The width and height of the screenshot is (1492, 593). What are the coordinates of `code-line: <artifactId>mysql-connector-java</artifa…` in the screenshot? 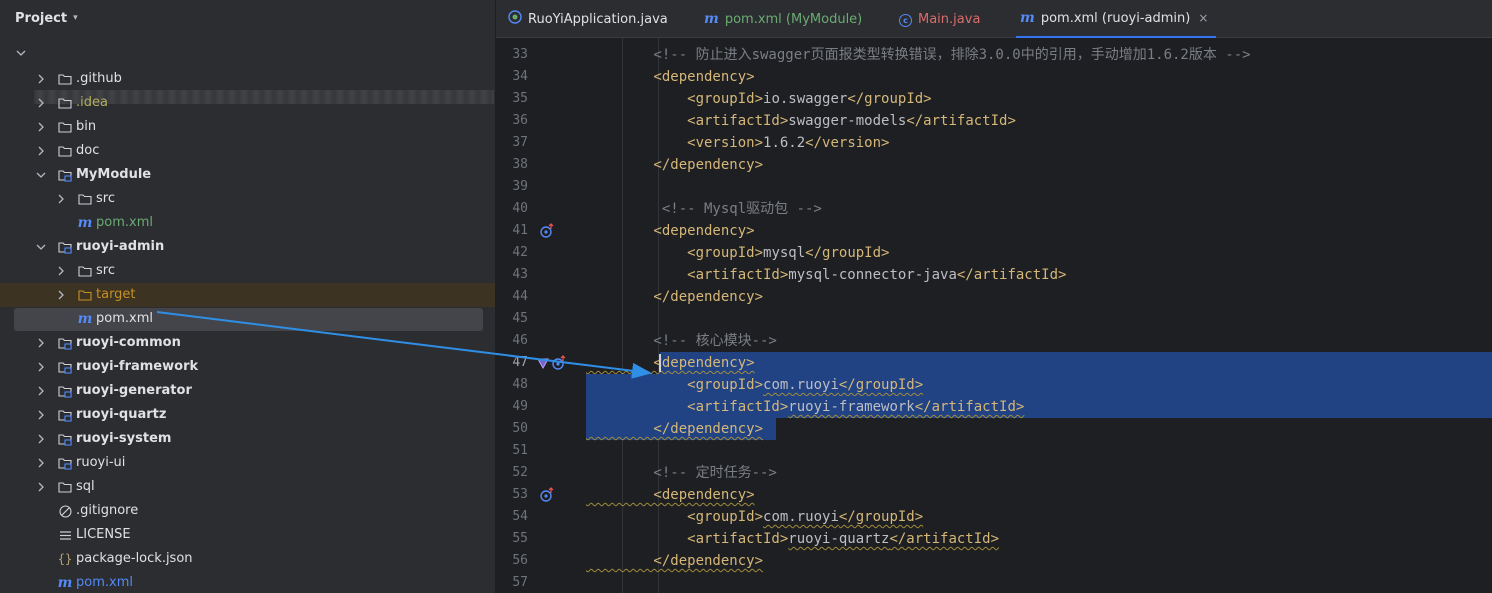 It's located at (1039, 275).